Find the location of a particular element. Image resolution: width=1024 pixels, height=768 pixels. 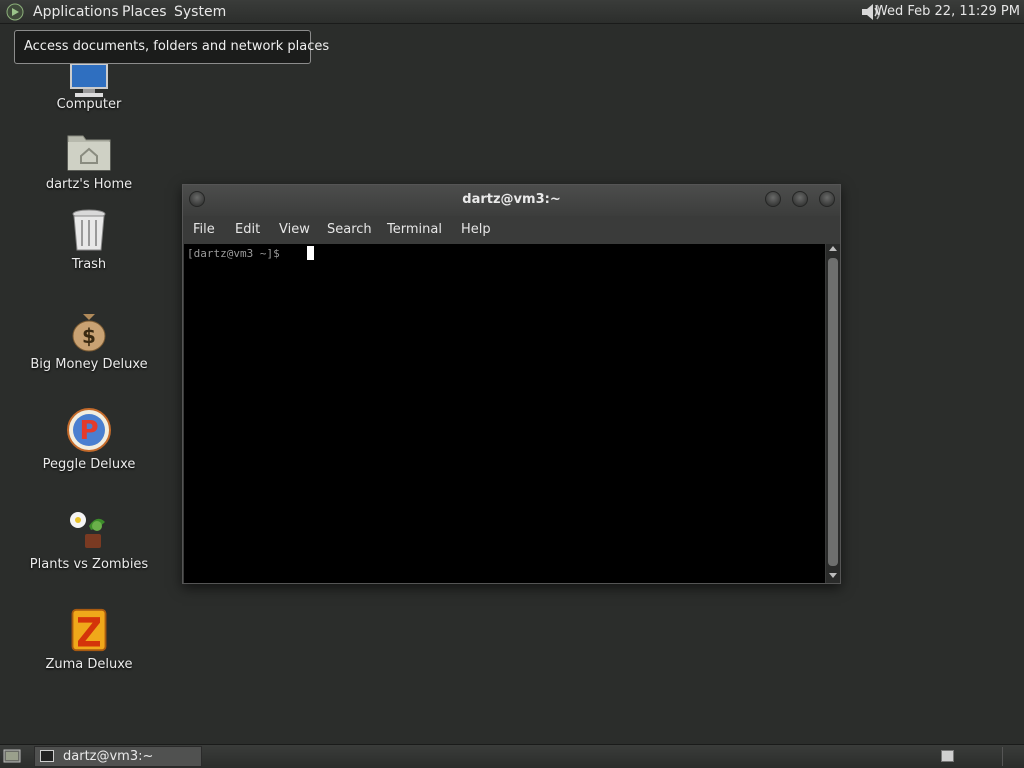

svg-text: P is located at coordinates (88, 431).